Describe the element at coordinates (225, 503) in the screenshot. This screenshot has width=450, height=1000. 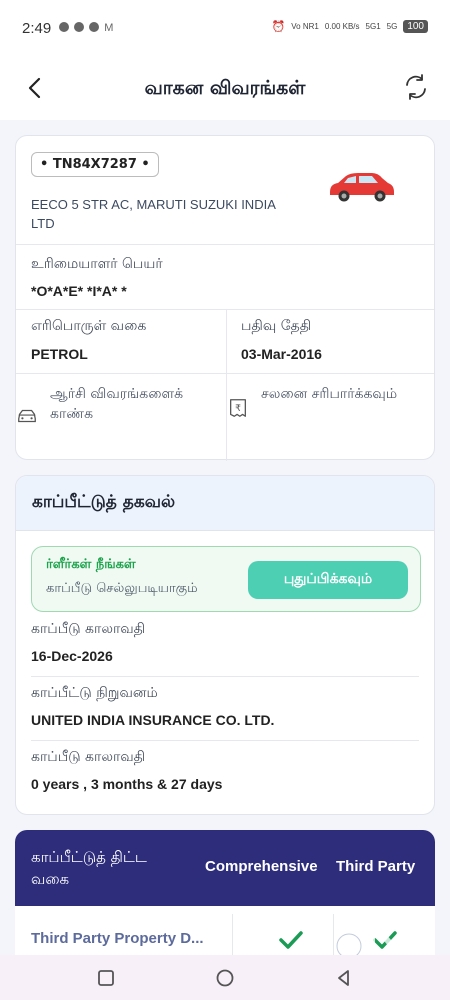
I see `insurance-header: காப்பீட்டுத் தகவல்` at that location.